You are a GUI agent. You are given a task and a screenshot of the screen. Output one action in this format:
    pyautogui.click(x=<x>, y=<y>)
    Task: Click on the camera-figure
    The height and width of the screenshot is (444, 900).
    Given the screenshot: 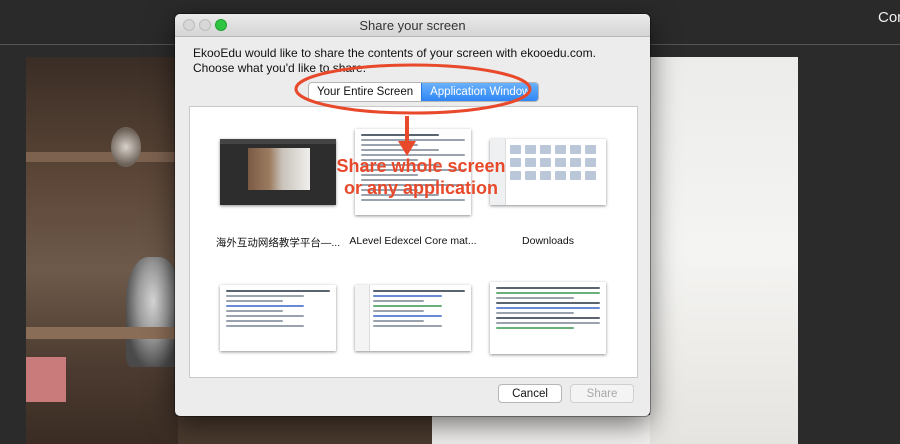 What is the action you would take?
    pyautogui.click(x=152, y=312)
    